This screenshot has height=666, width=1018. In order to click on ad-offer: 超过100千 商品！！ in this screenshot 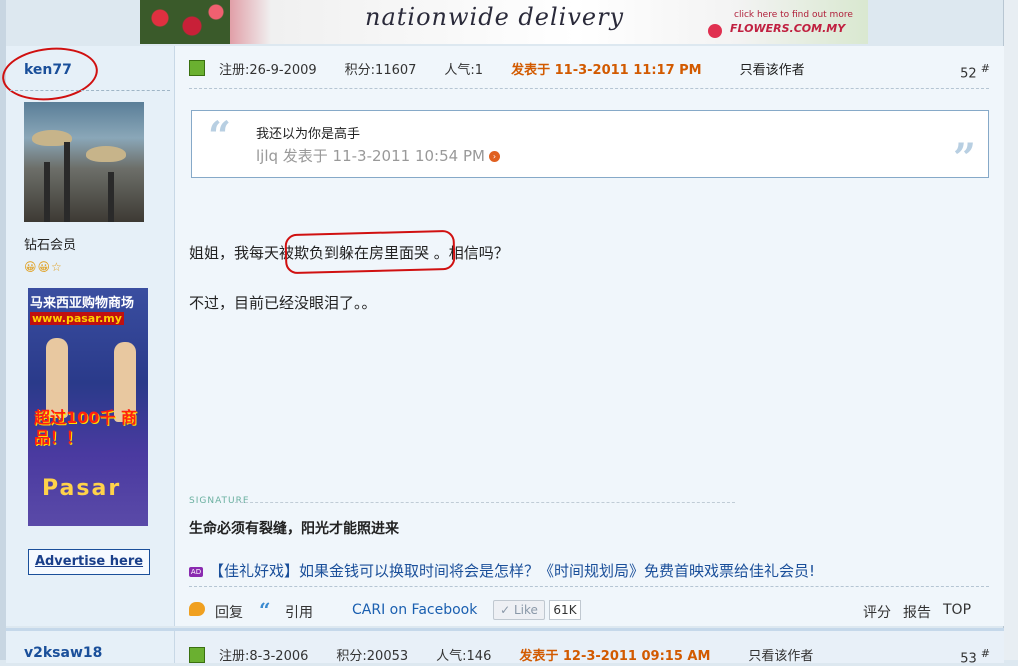, I will do `click(85, 427)`.